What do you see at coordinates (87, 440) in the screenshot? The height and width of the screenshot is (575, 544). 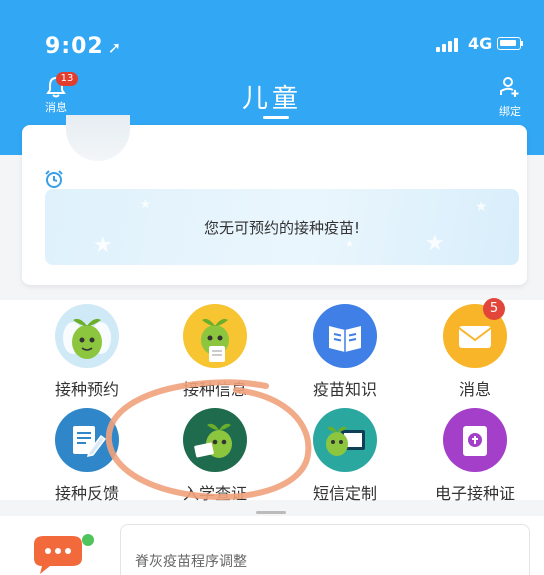 I see `edit-document-icon` at bounding box center [87, 440].